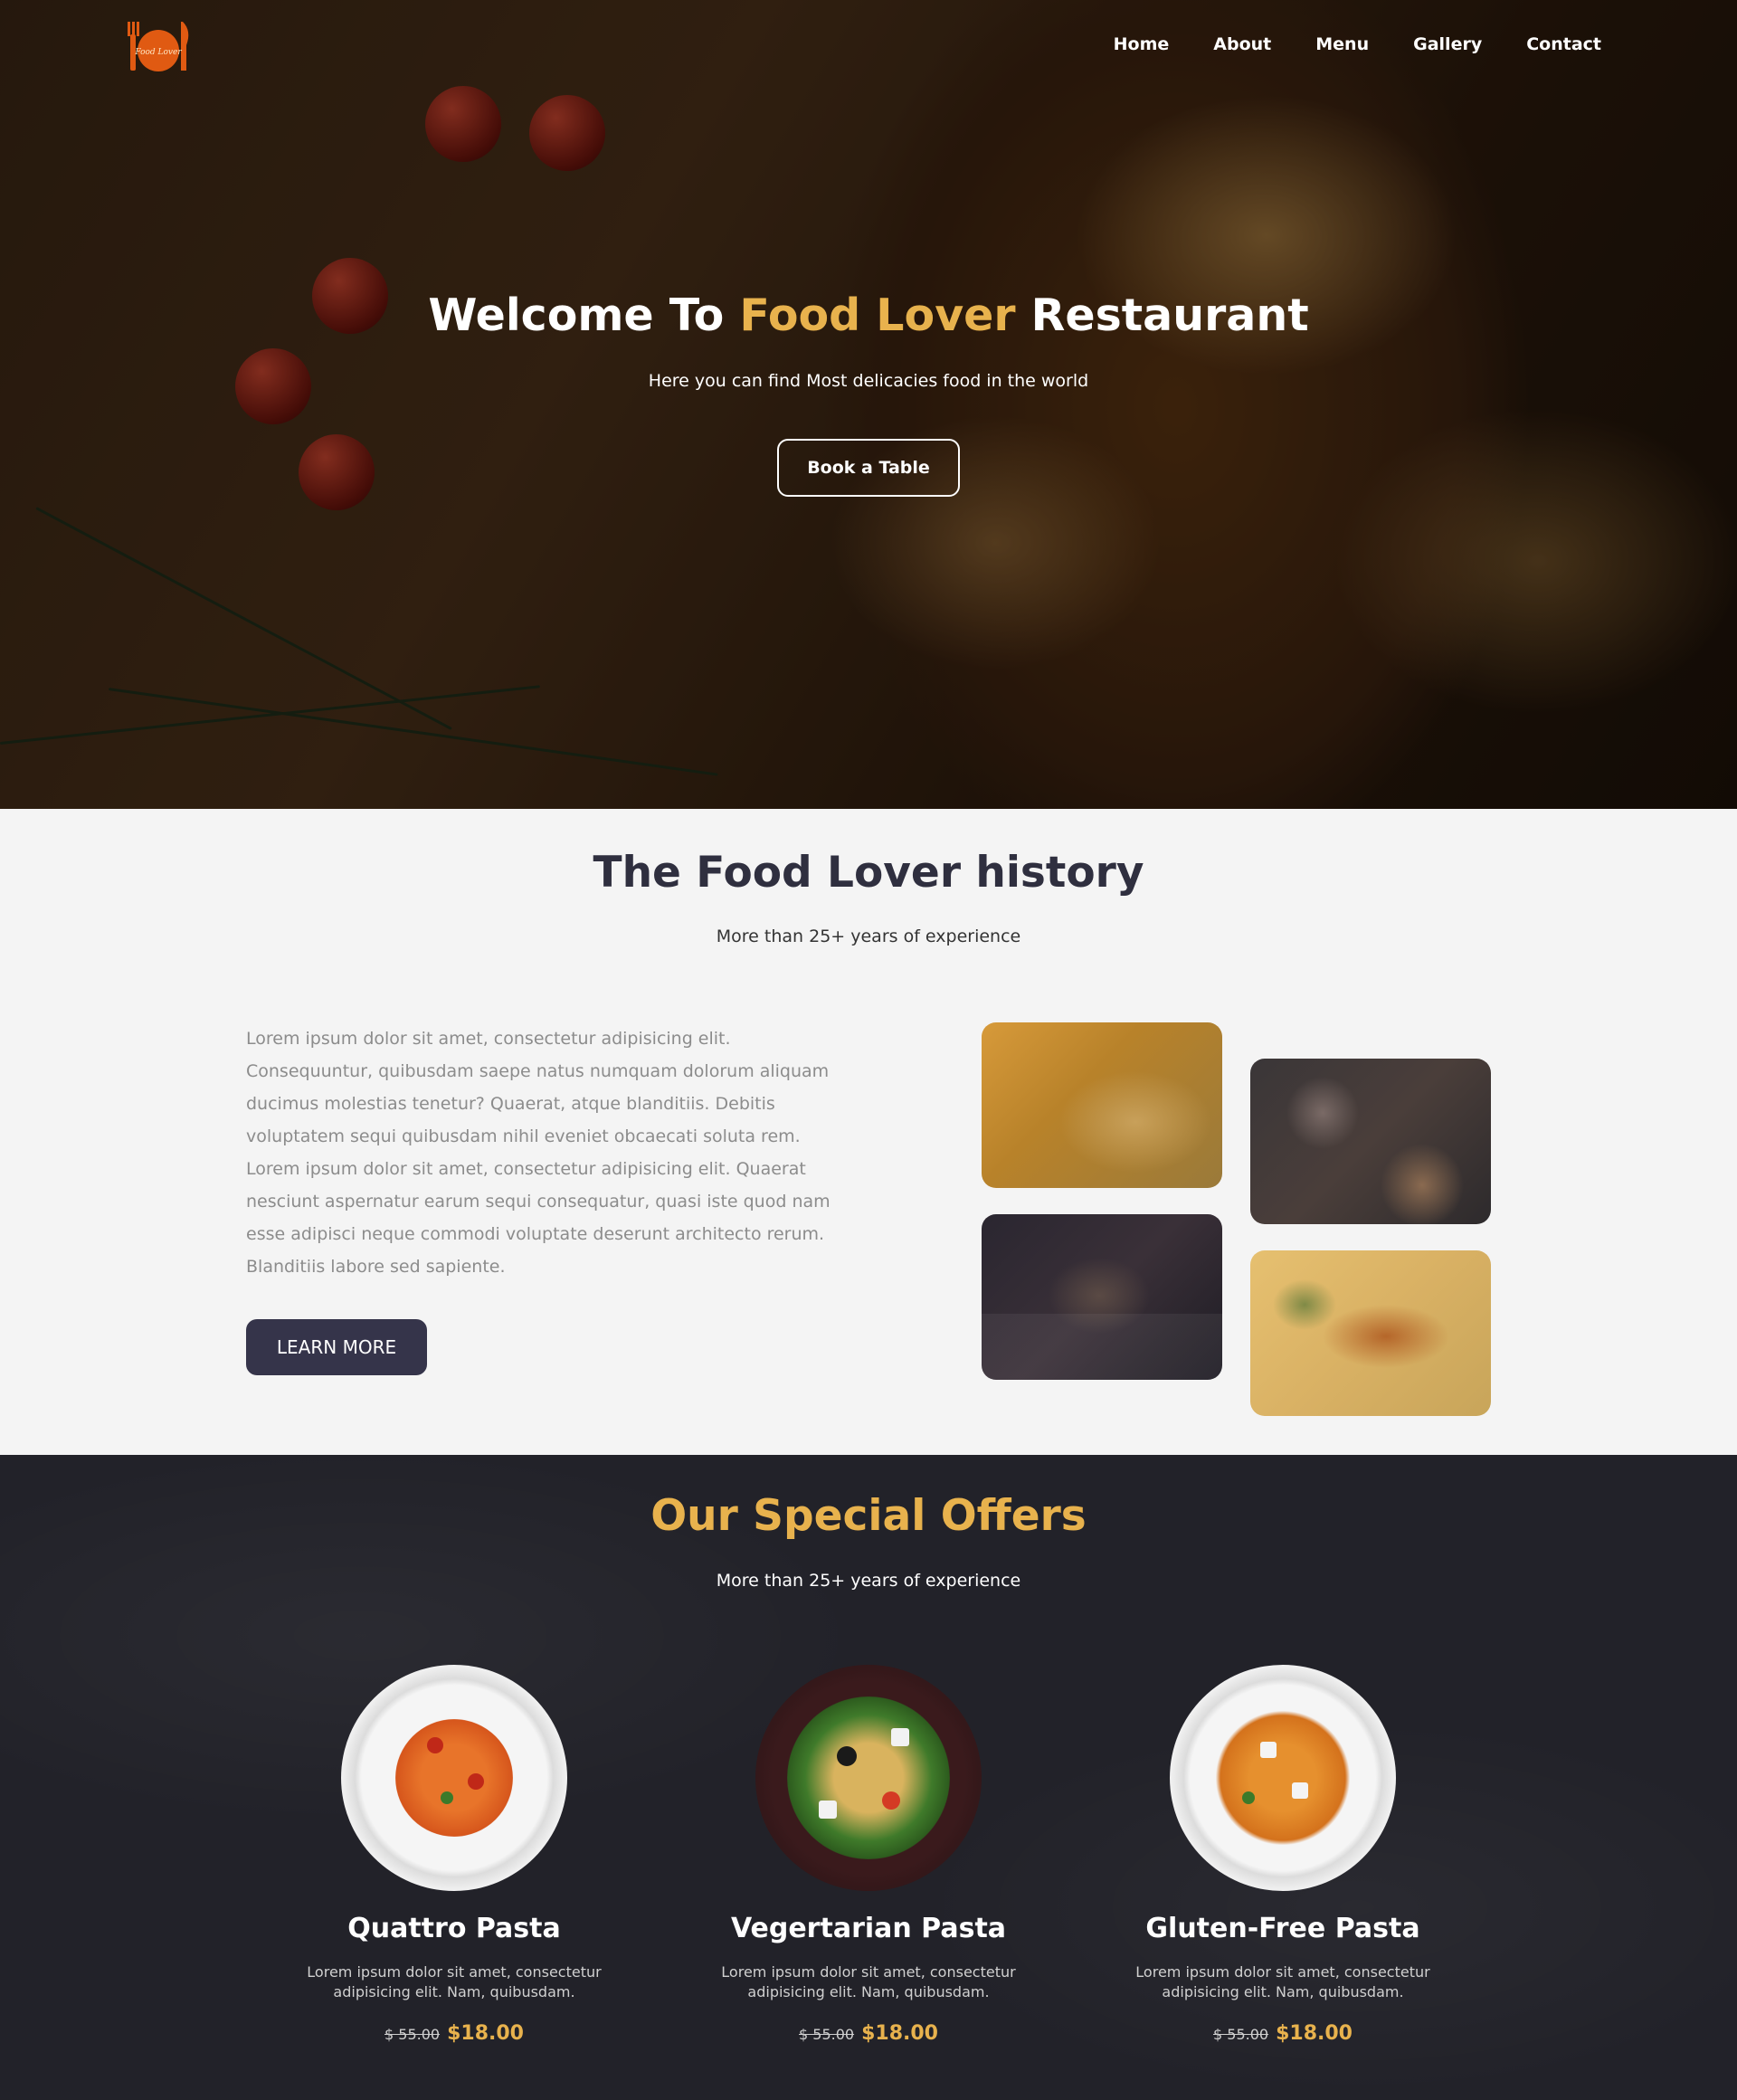 This screenshot has width=1737, height=2100. What do you see at coordinates (1370, 1333) in the screenshot?
I see `gallery-photo-dish` at bounding box center [1370, 1333].